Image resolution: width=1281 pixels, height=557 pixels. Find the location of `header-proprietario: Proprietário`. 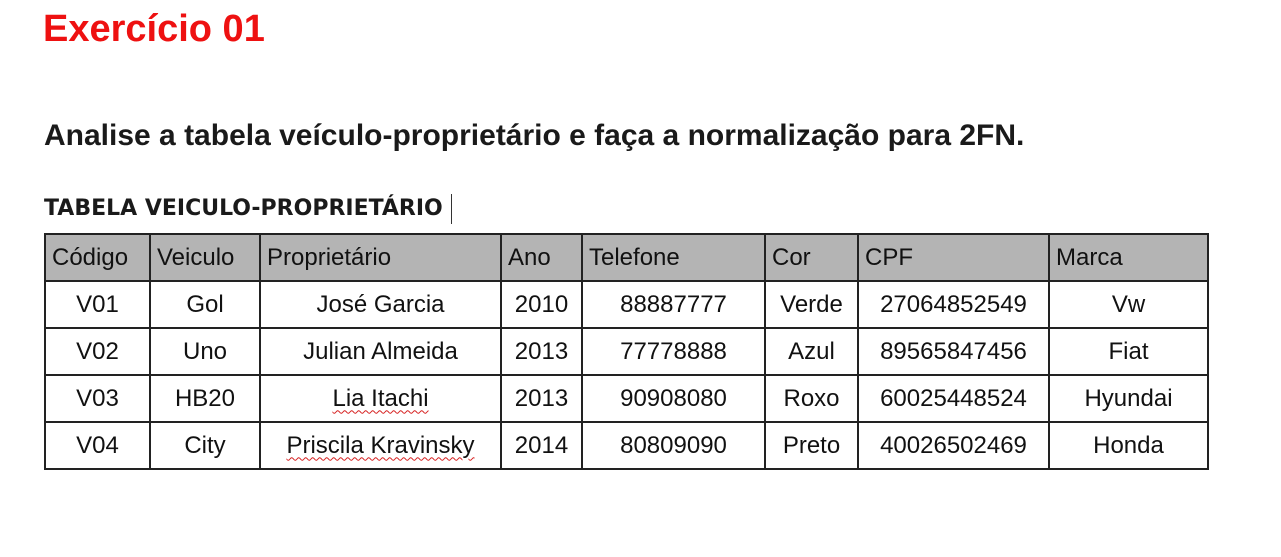

header-proprietario: Proprietário is located at coordinates (380, 257).